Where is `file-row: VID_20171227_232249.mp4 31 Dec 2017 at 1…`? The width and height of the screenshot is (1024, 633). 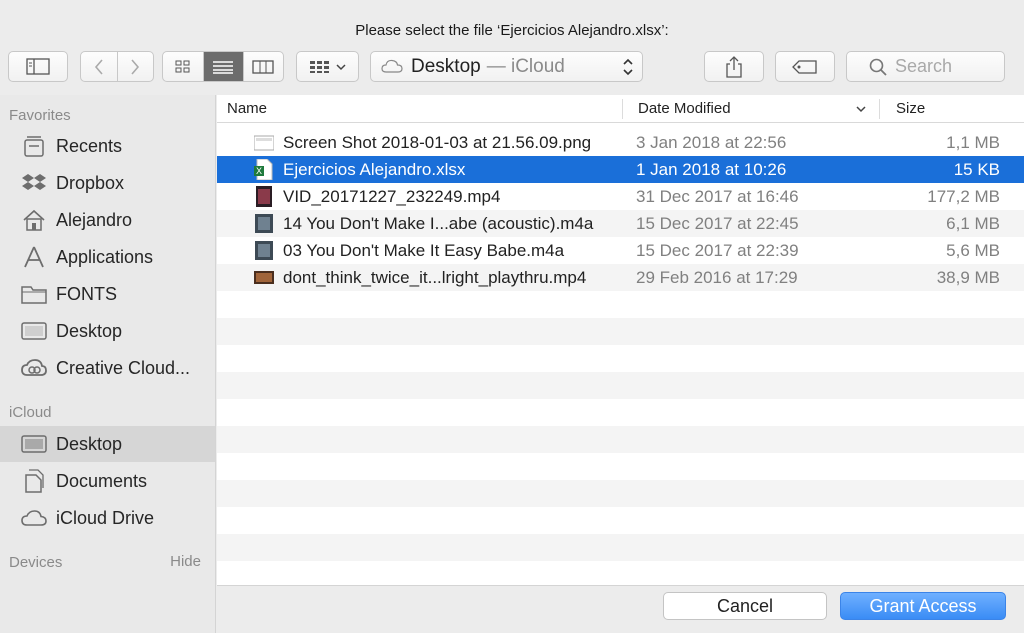
file-row: VID_20171227_232249.mp4 31 Dec 2017 at 1… is located at coordinates (620, 196).